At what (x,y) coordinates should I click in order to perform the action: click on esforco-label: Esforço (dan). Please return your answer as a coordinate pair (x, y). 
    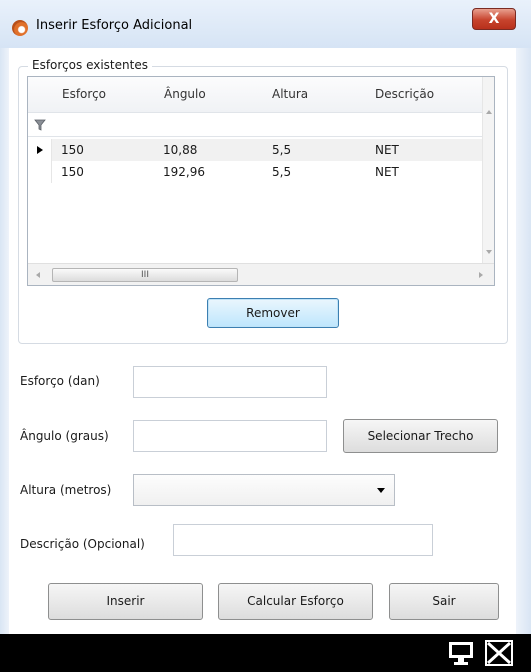
    Looking at the image, I should click on (60, 381).